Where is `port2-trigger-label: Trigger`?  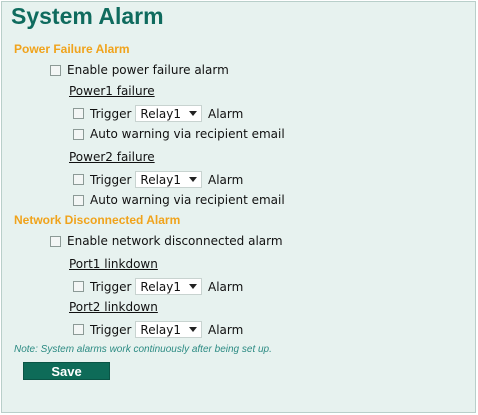 port2-trigger-label: Trigger is located at coordinates (111, 329).